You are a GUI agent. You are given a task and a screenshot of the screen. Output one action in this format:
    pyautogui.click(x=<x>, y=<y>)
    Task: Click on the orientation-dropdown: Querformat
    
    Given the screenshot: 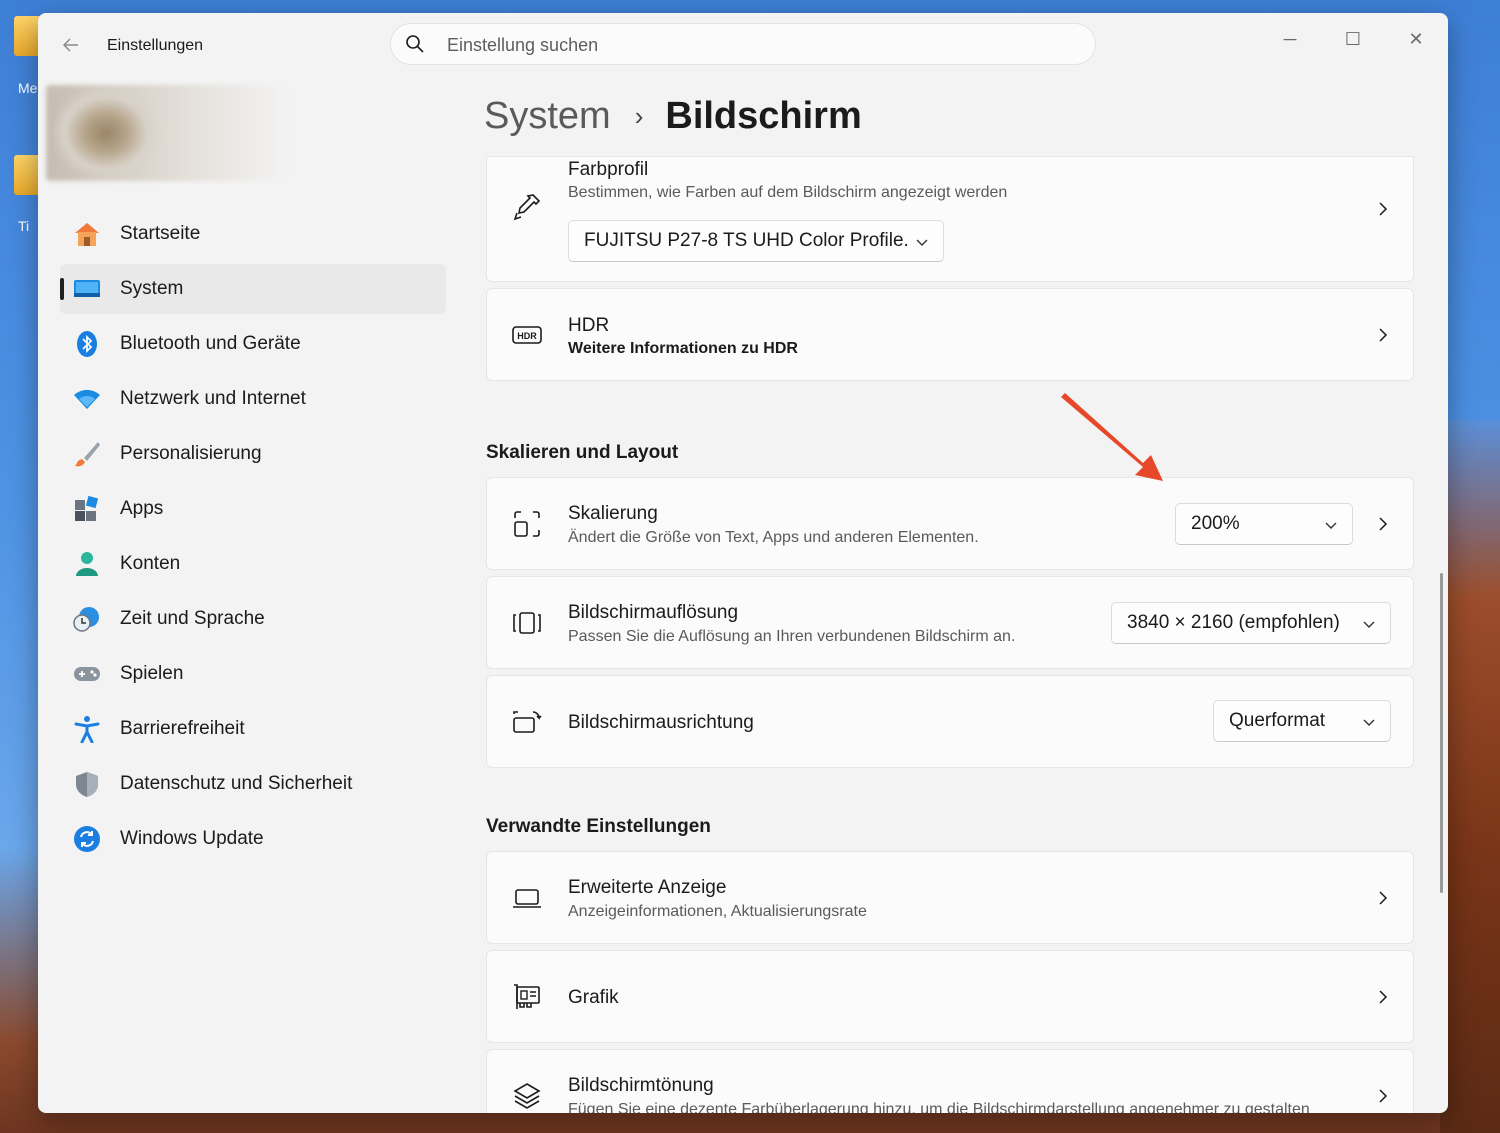 What is the action you would take?
    pyautogui.click(x=1302, y=721)
    